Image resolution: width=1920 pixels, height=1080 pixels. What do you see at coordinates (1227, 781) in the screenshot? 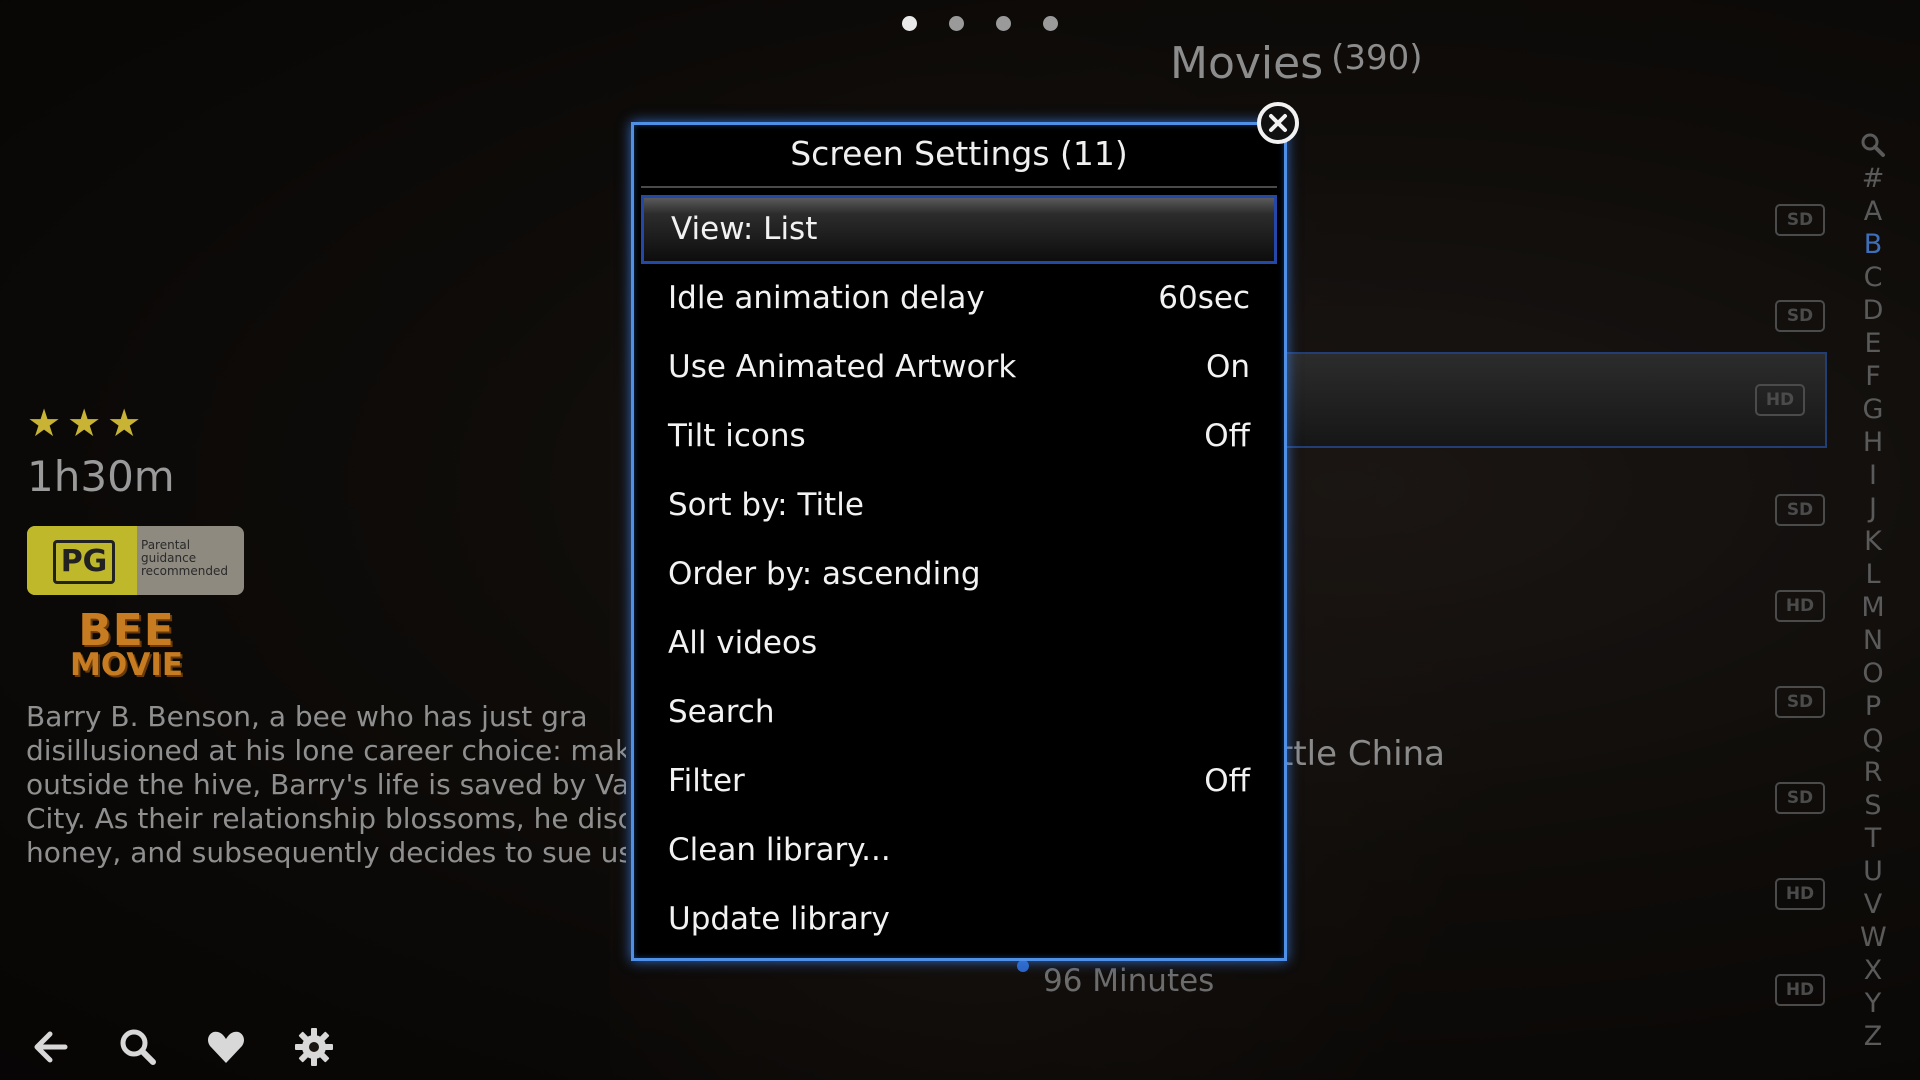
I see `menu-item-value: Off` at bounding box center [1227, 781].